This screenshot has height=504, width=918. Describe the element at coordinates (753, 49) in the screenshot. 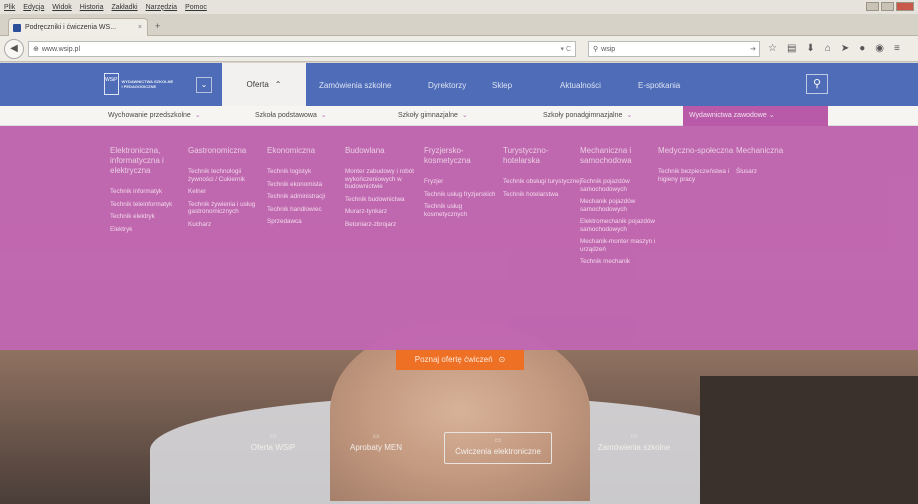

I see `go-arrow-icon: ➔` at that location.